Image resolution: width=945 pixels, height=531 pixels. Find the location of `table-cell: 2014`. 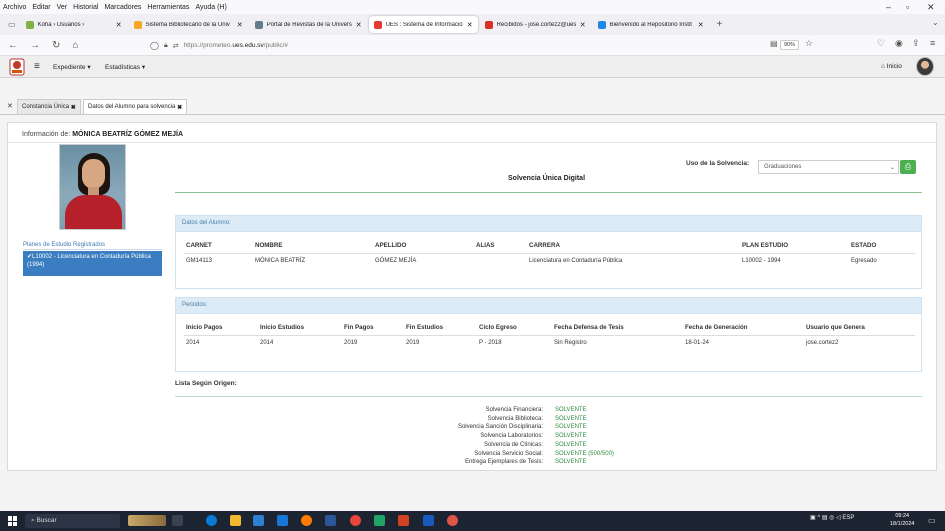

table-cell: 2014 is located at coordinates (267, 343).